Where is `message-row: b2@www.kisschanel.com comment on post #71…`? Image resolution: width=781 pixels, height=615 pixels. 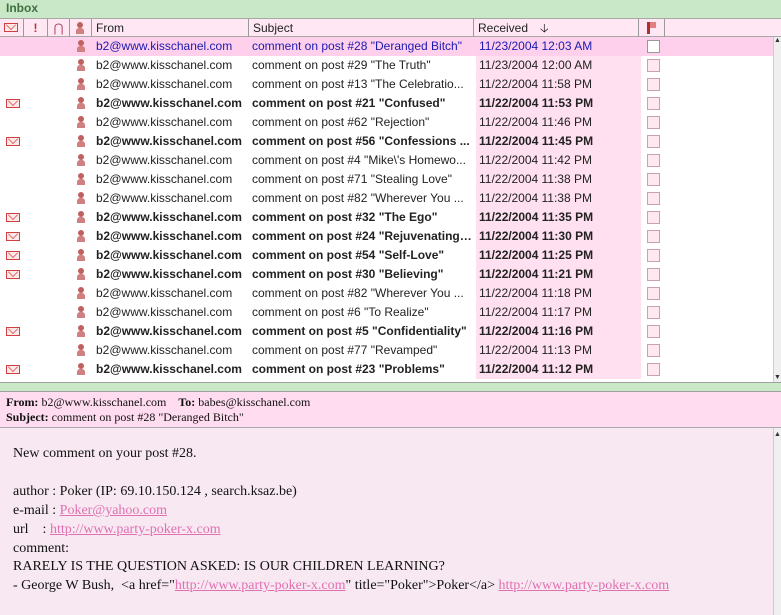
message-row: b2@www.kisschanel.com comment on post #71… is located at coordinates (386, 179).